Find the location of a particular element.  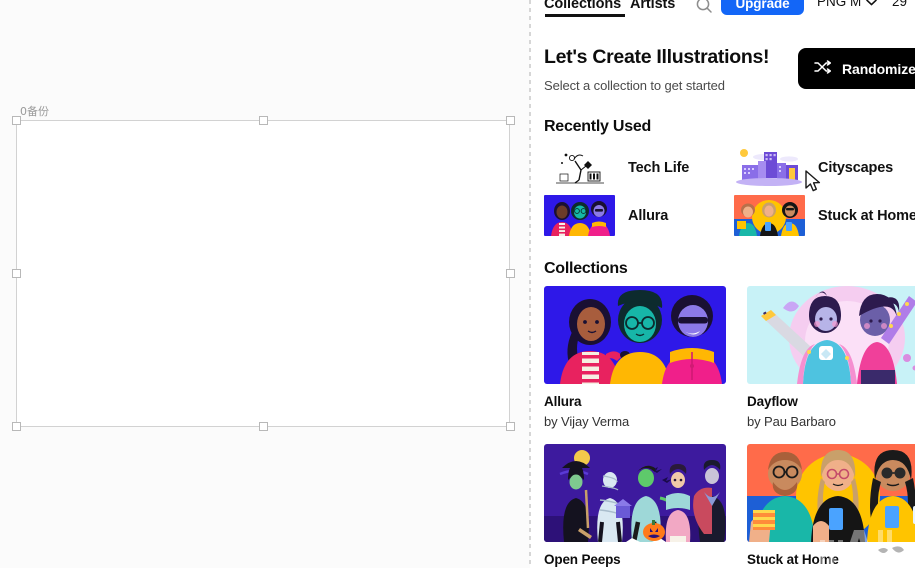

thumbnail-tech-life is located at coordinates (579, 167).